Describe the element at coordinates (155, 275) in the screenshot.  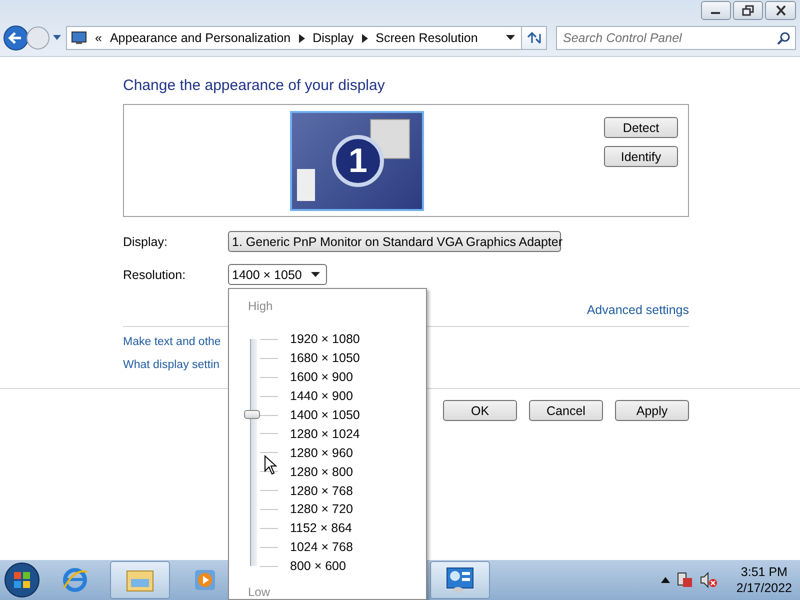
I see `resolution-label: Resolution:` at that location.